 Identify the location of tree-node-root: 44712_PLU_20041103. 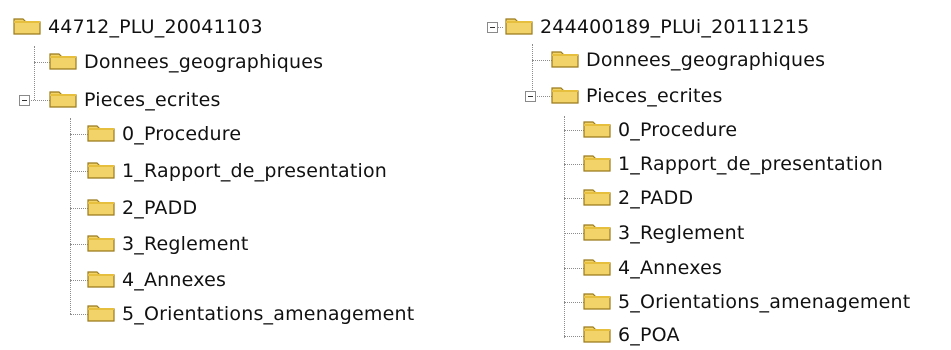
(137, 27).